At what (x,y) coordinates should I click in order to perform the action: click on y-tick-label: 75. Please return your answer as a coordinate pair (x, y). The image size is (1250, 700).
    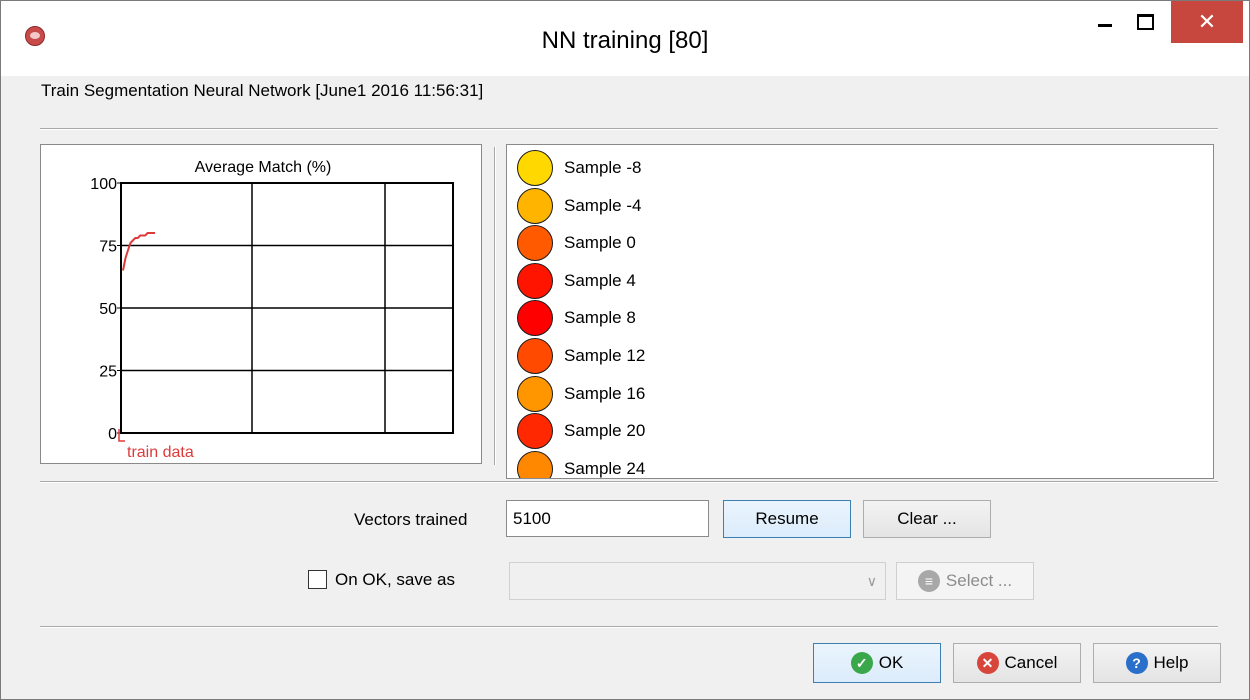
    Looking at the image, I should click on (108, 247).